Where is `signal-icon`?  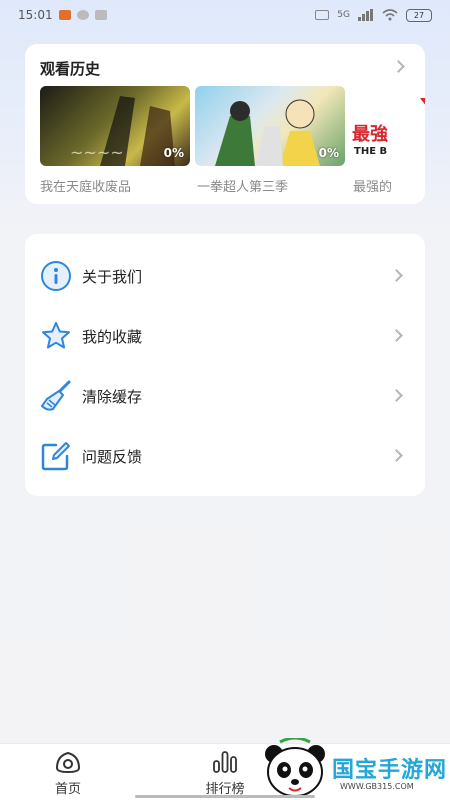 signal-icon is located at coordinates (365, 15).